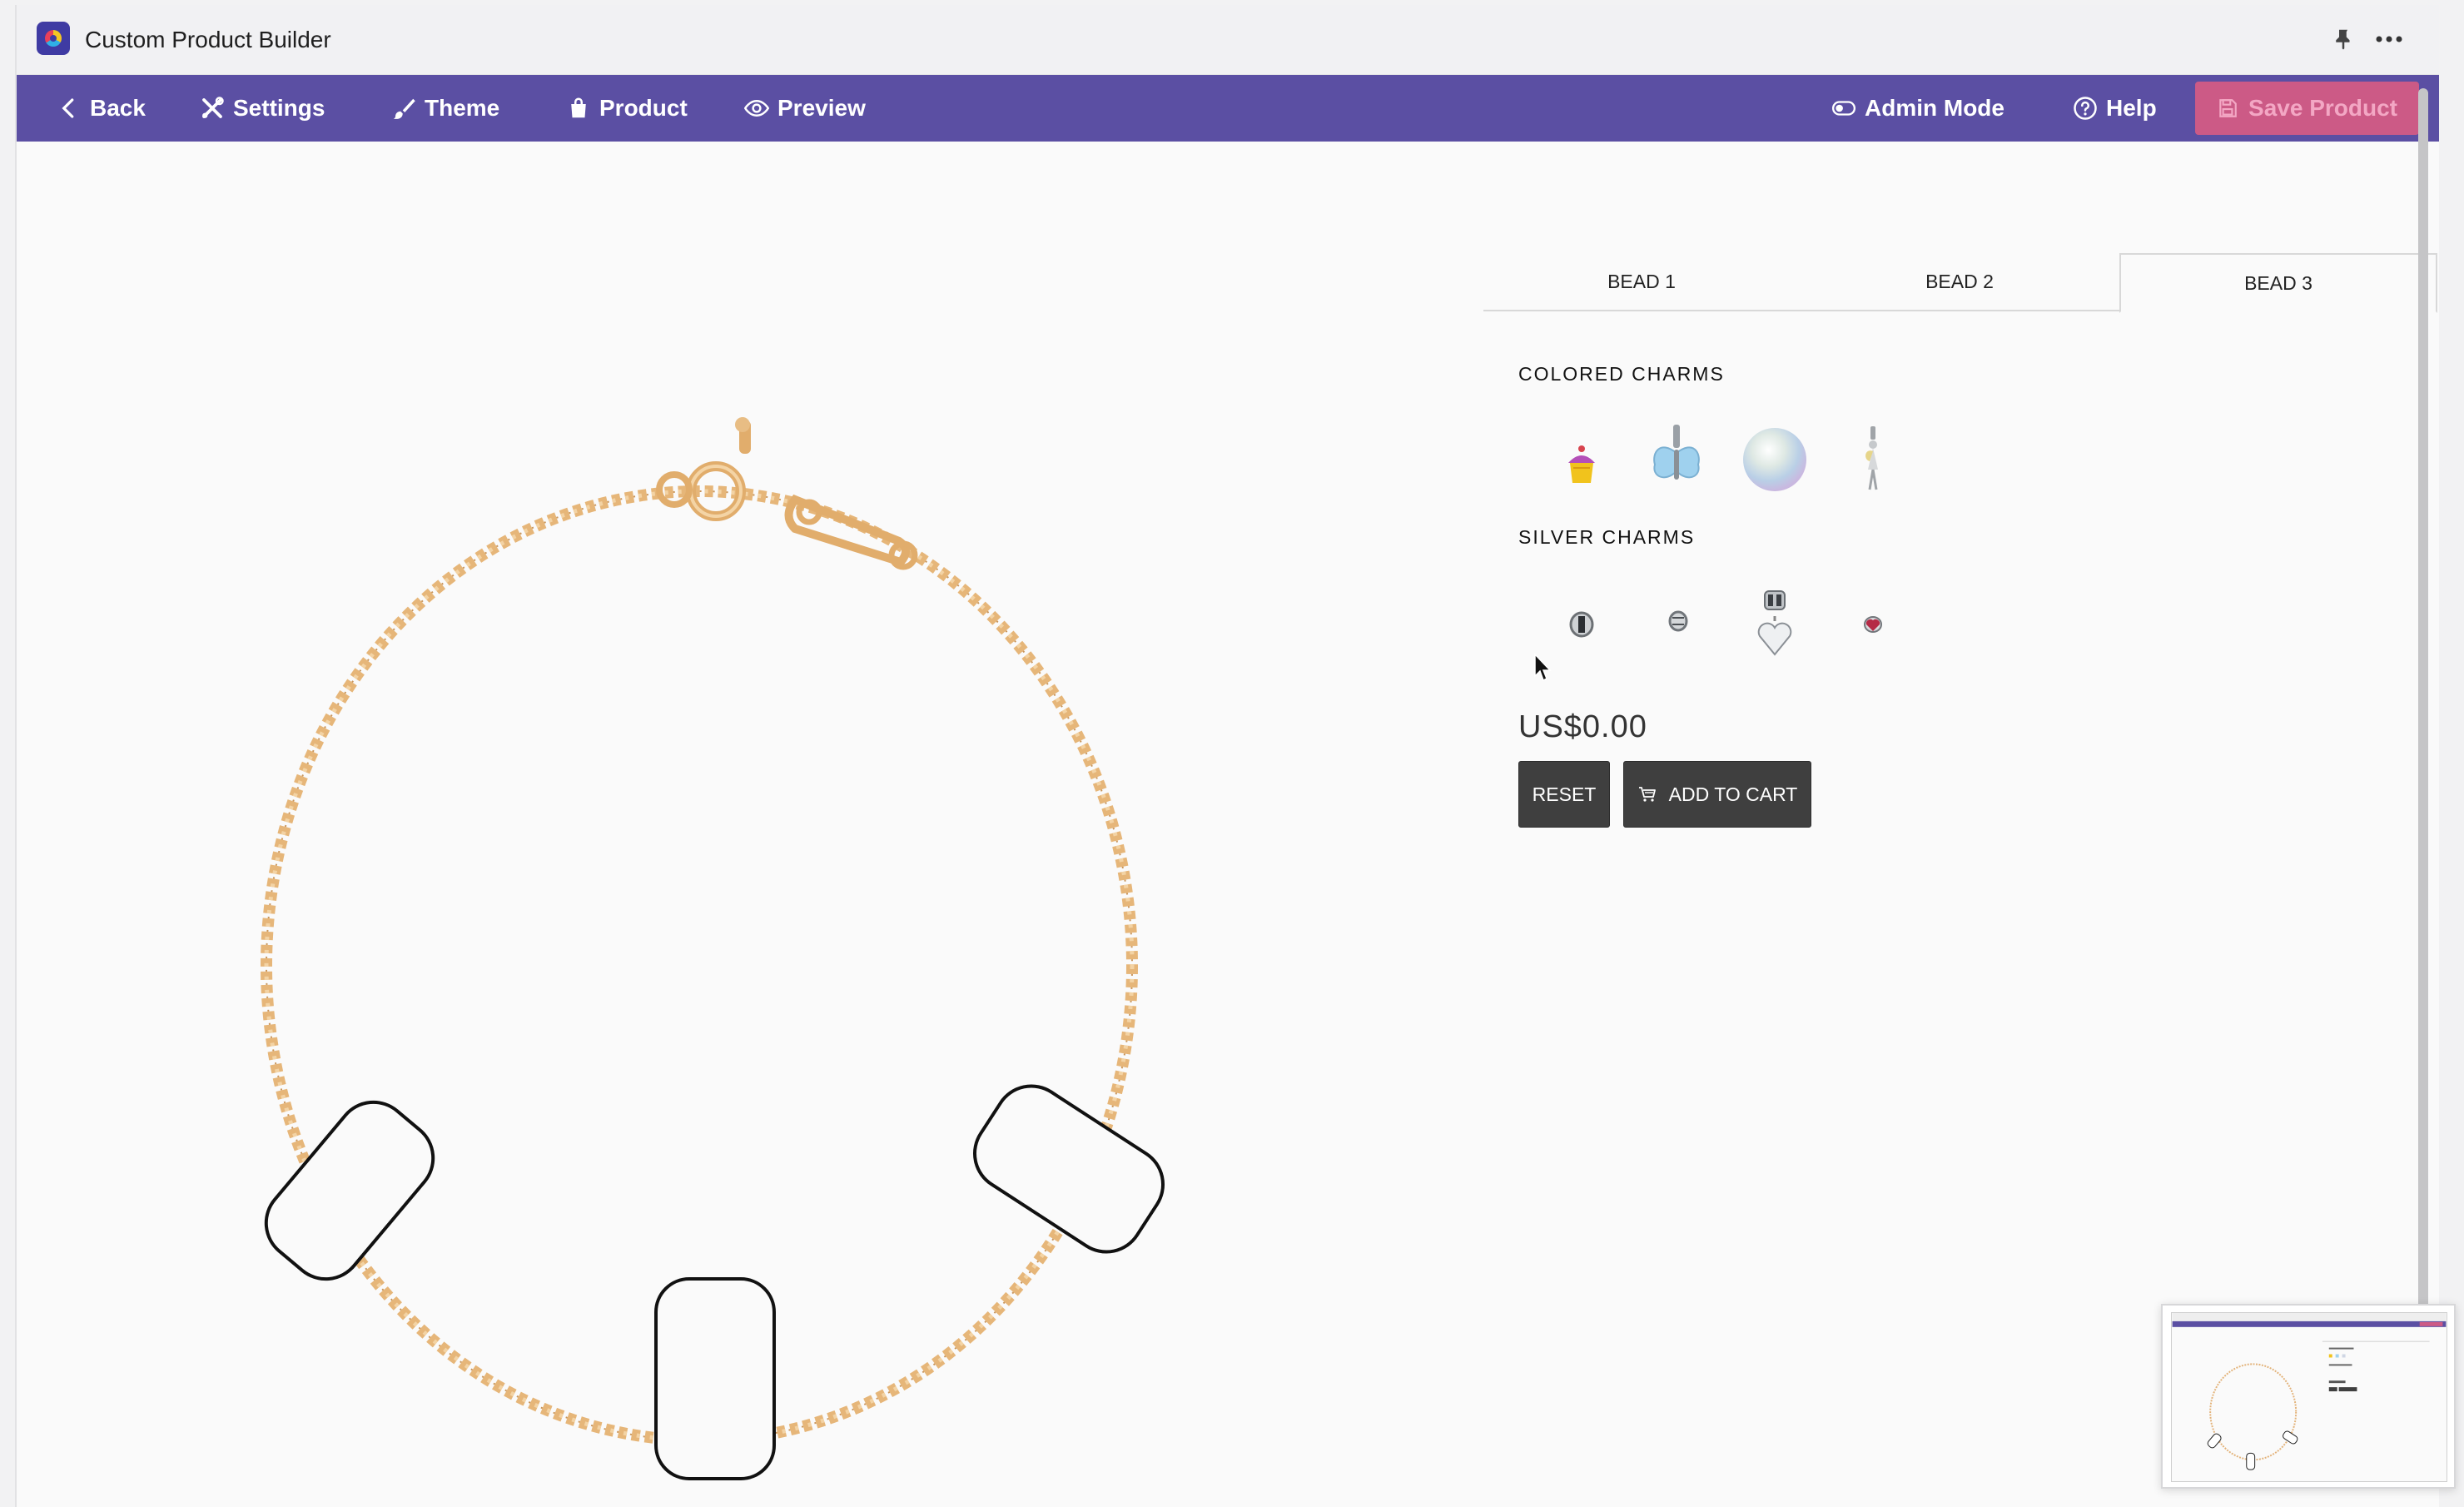 This screenshot has height=1507, width=2464. I want to click on help-circle-icon, so click(2086, 108).